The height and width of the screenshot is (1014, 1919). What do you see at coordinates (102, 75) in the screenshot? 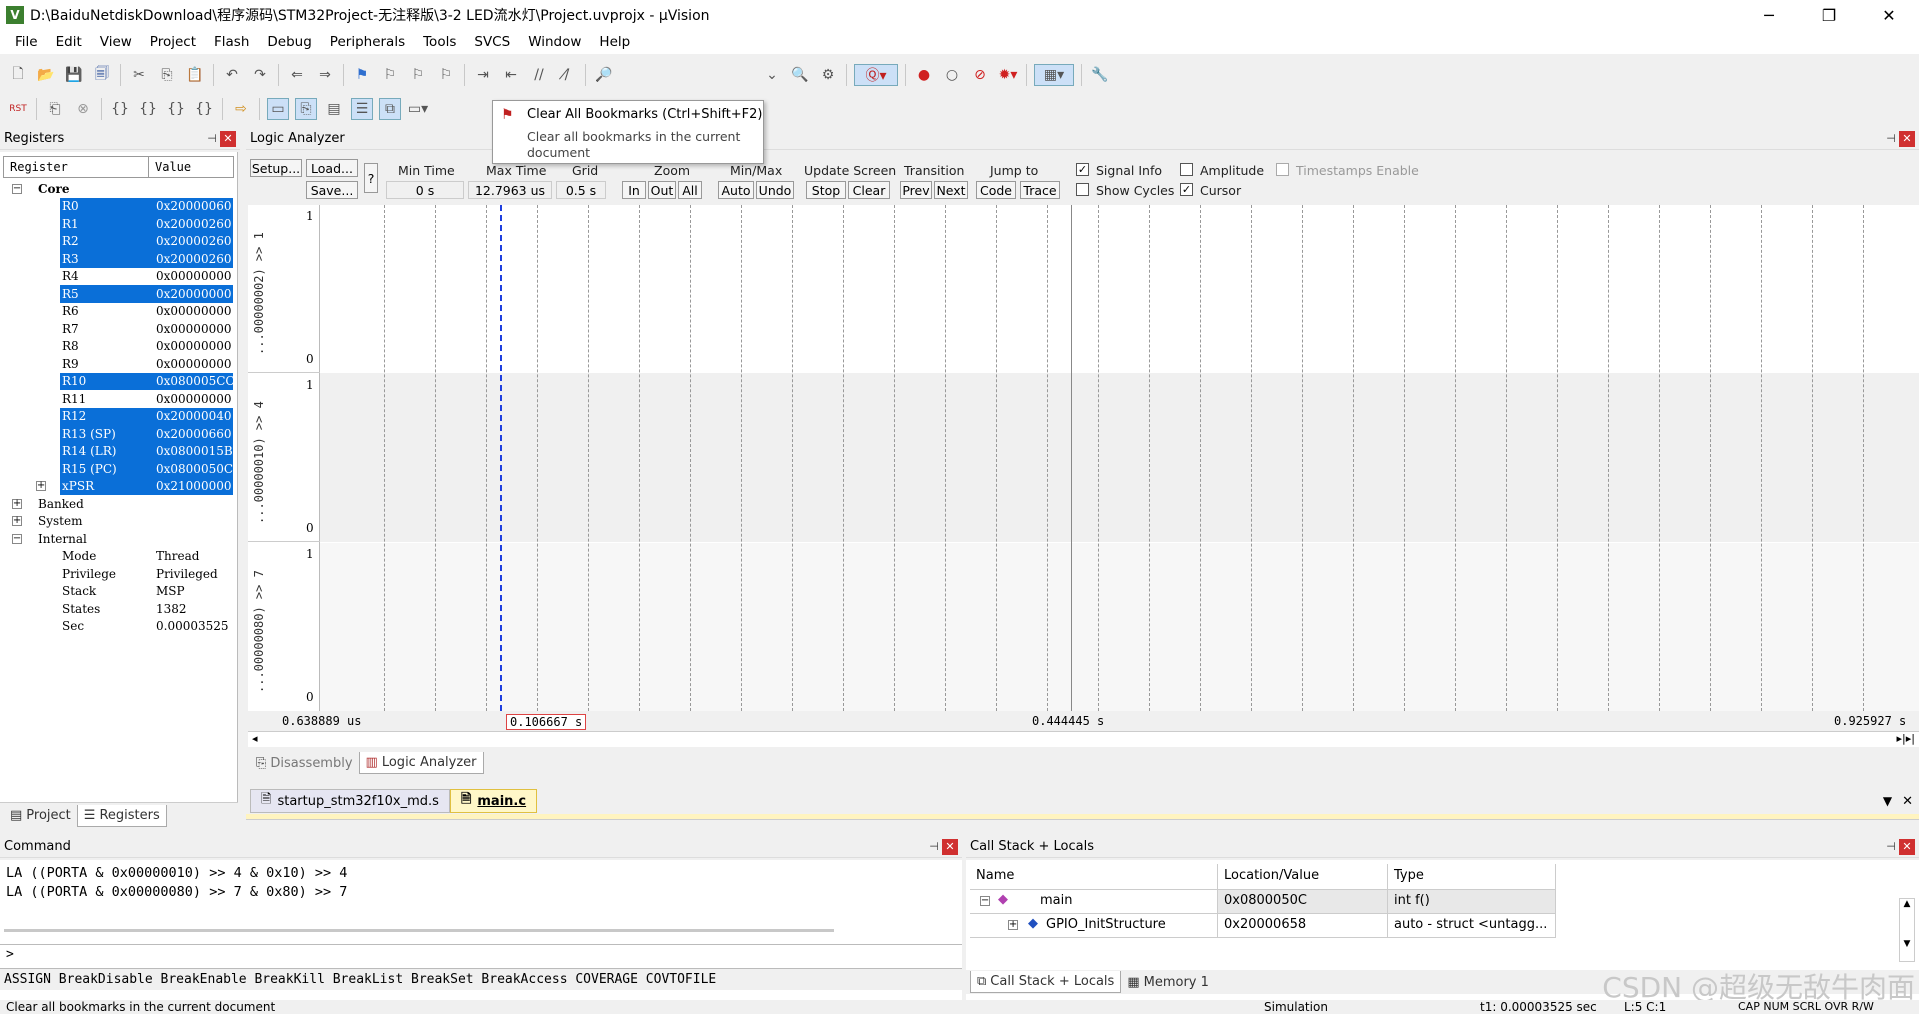
I see `save-all-icon: 🗐` at bounding box center [102, 75].